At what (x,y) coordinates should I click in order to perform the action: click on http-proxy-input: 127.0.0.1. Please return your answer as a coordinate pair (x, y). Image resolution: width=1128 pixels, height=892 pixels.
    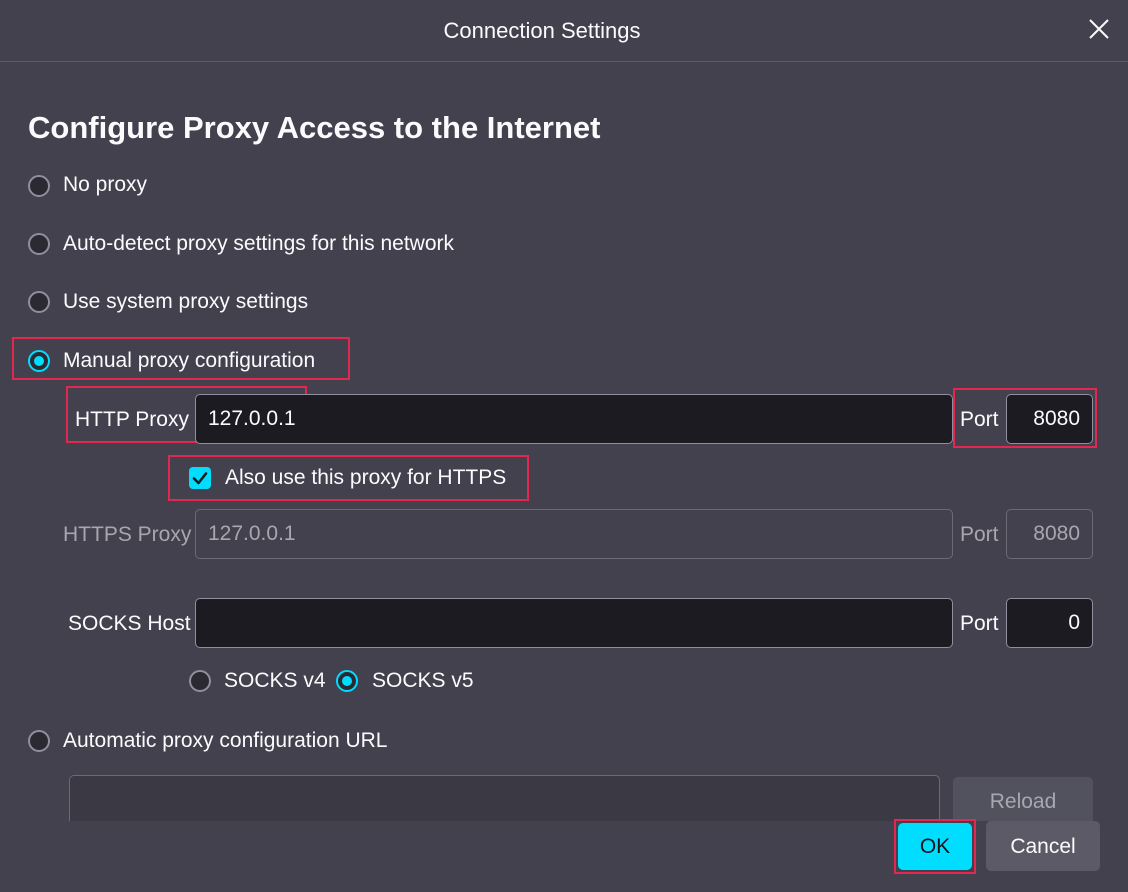
    Looking at the image, I should click on (574, 419).